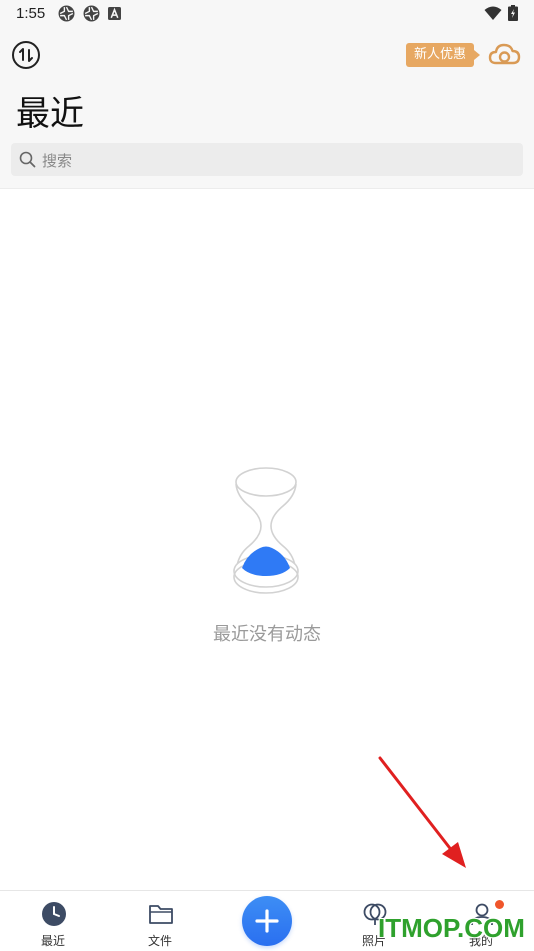 The width and height of the screenshot is (534, 951). What do you see at coordinates (493, 13) in the screenshot?
I see `wifi-icon` at bounding box center [493, 13].